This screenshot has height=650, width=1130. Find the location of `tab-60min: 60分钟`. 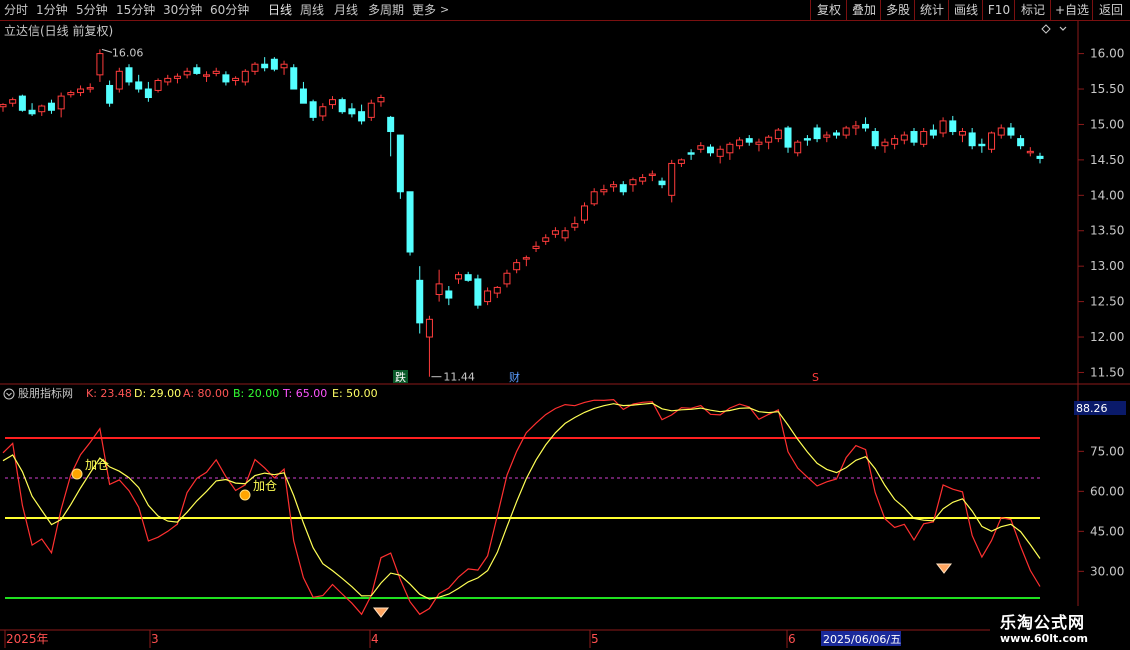

tab-60min: 60分钟 is located at coordinates (229, 10).